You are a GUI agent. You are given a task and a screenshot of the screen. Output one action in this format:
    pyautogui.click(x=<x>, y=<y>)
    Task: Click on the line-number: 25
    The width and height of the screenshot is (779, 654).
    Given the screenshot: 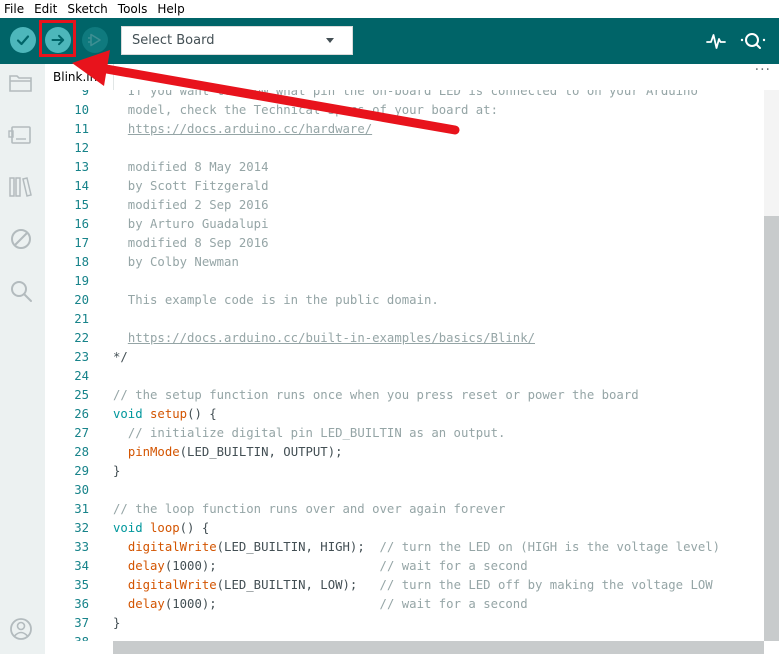 What is the action you would take?
    pyautogui.click(x=81, y=395)
    